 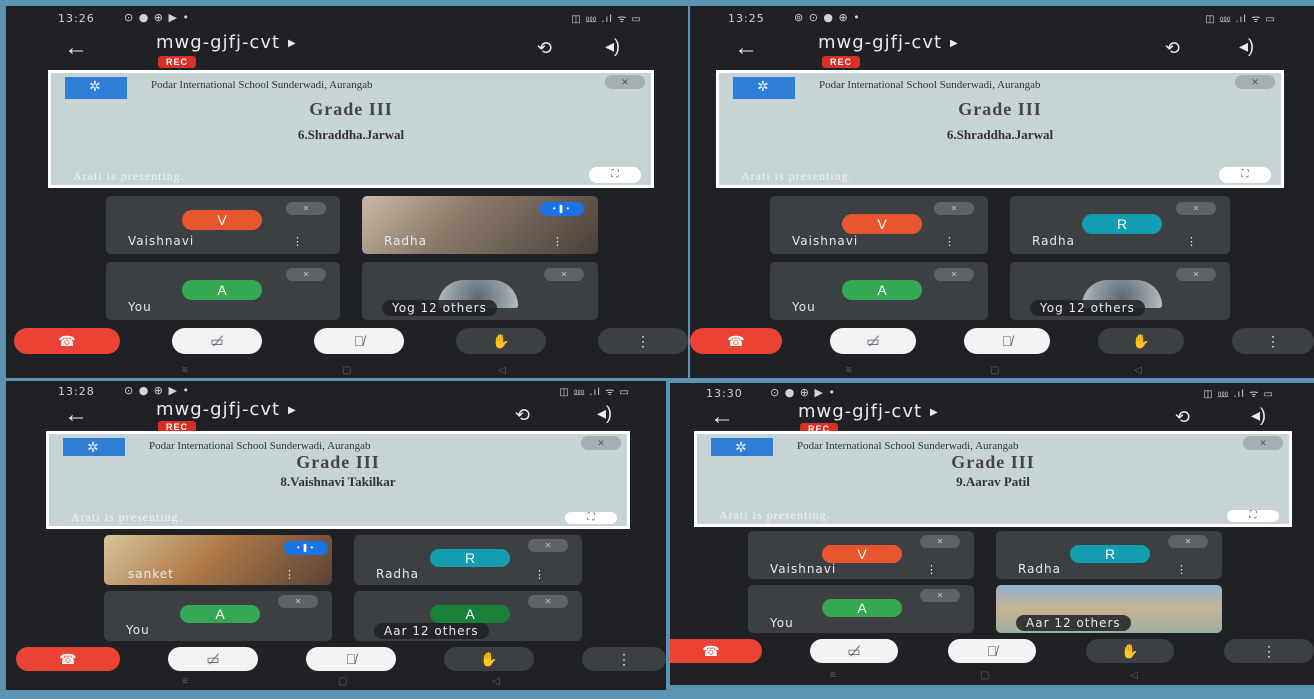 I want to click on call-controls: ☎ ▭̸ 🎙̸ ✋ ⋮, so click(x=336, y=664).